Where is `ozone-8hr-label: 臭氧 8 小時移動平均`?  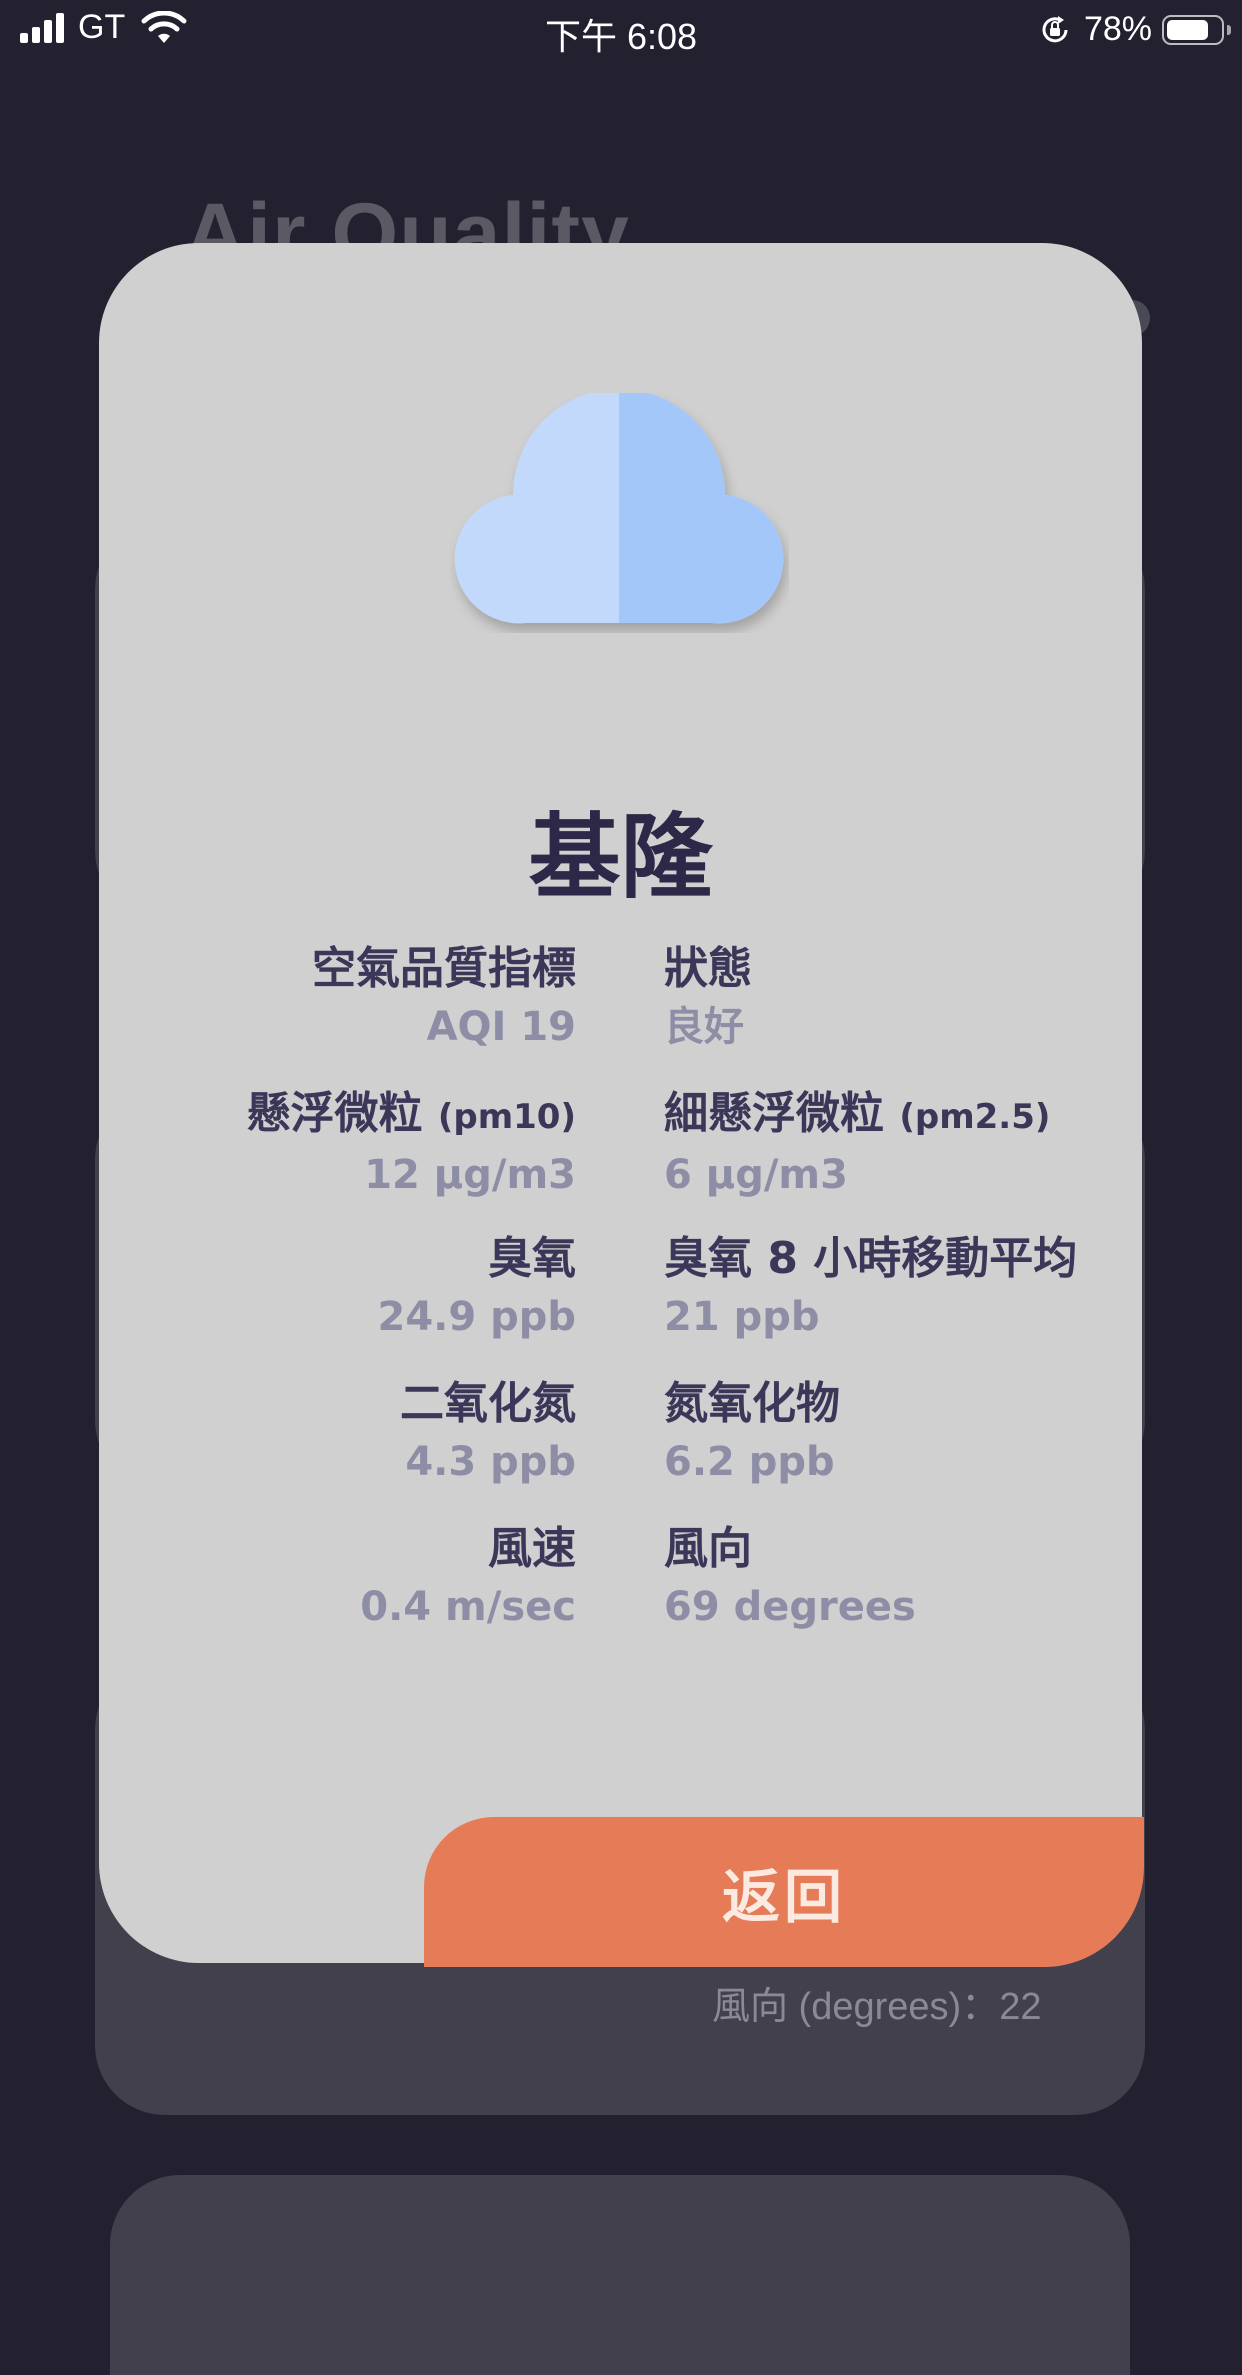 ozone-8hr-label: 臭氧 8 小時移動平均 is located at coordinates (871, 1258).